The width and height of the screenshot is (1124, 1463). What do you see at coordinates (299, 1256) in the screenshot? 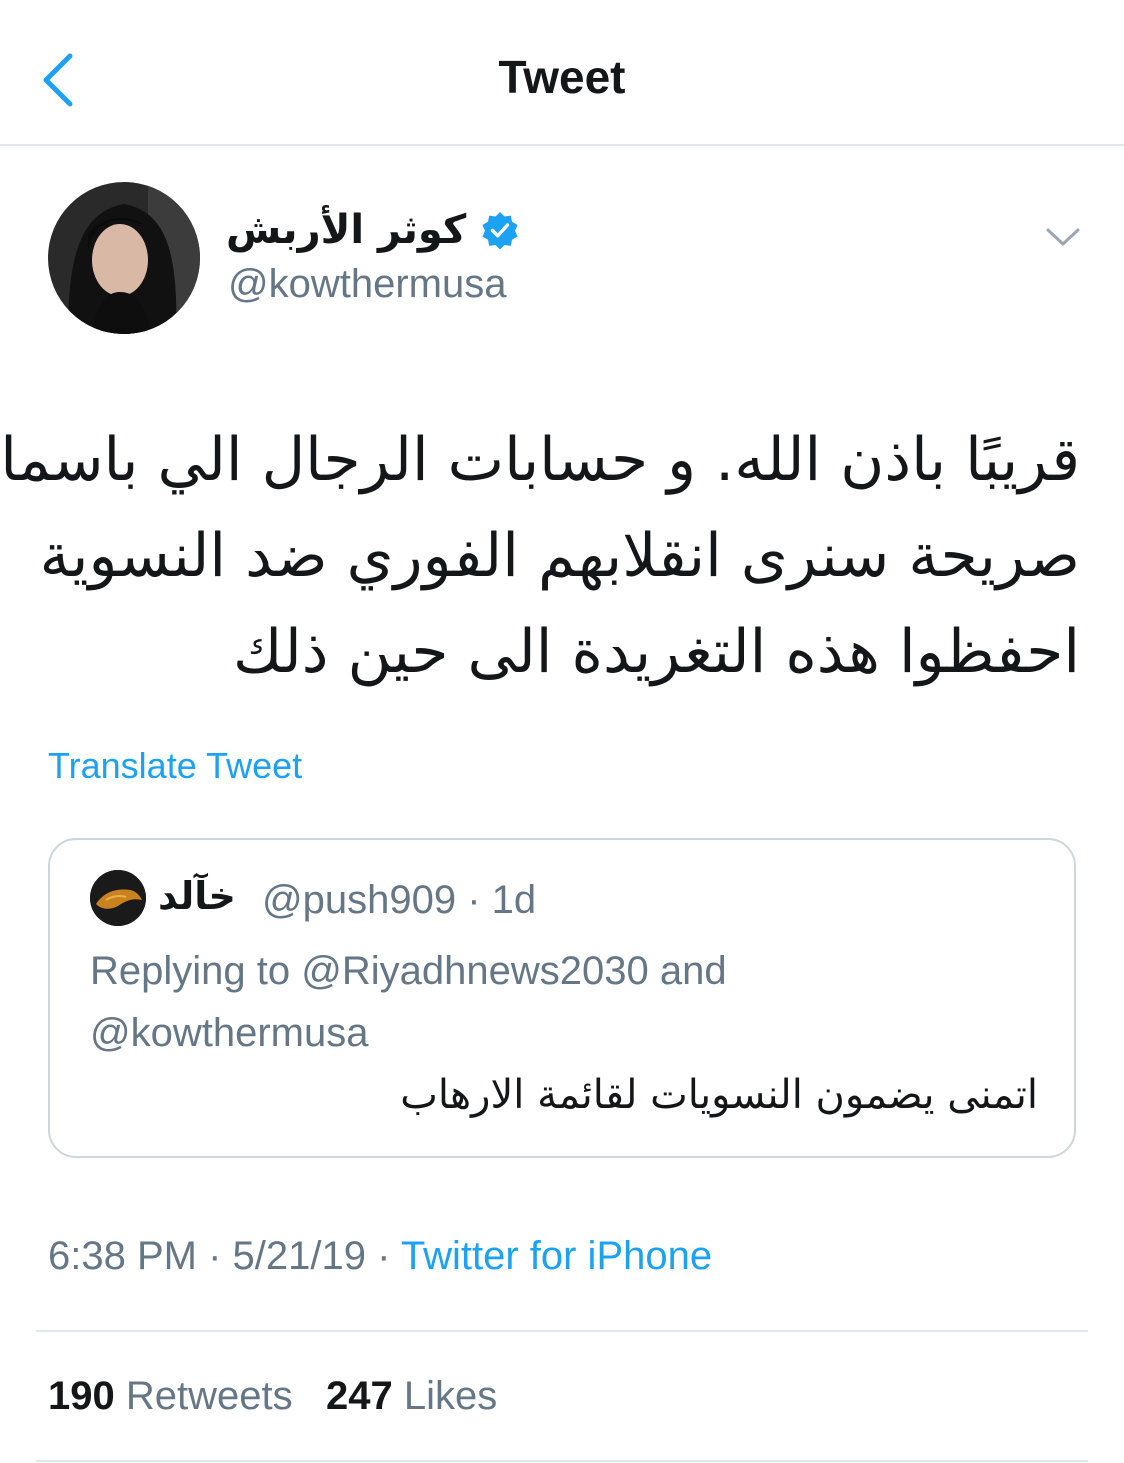
I see `tweet-date: 5/21/19` at bounding box center [299, 1256].